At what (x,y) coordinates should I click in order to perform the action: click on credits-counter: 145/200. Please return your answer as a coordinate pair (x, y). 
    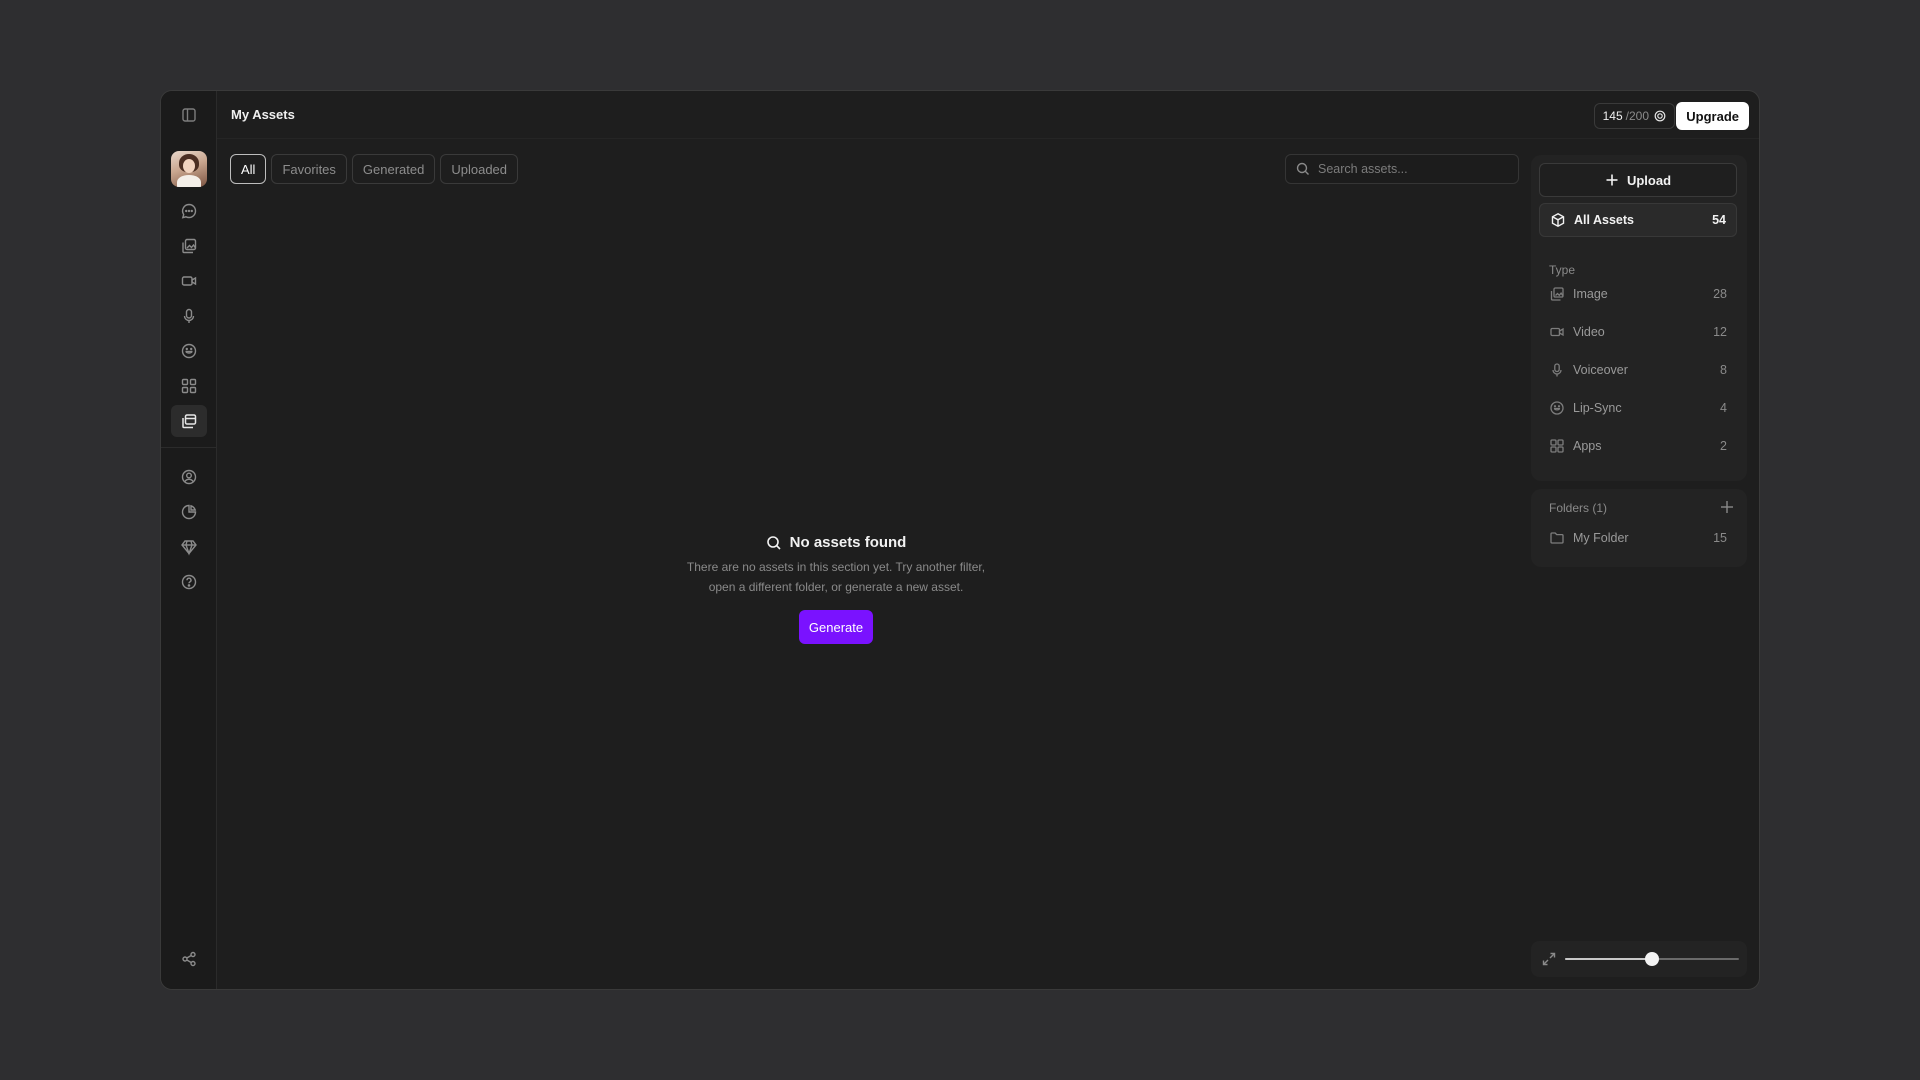
    Looking at the image, I should click on (1634, 116).